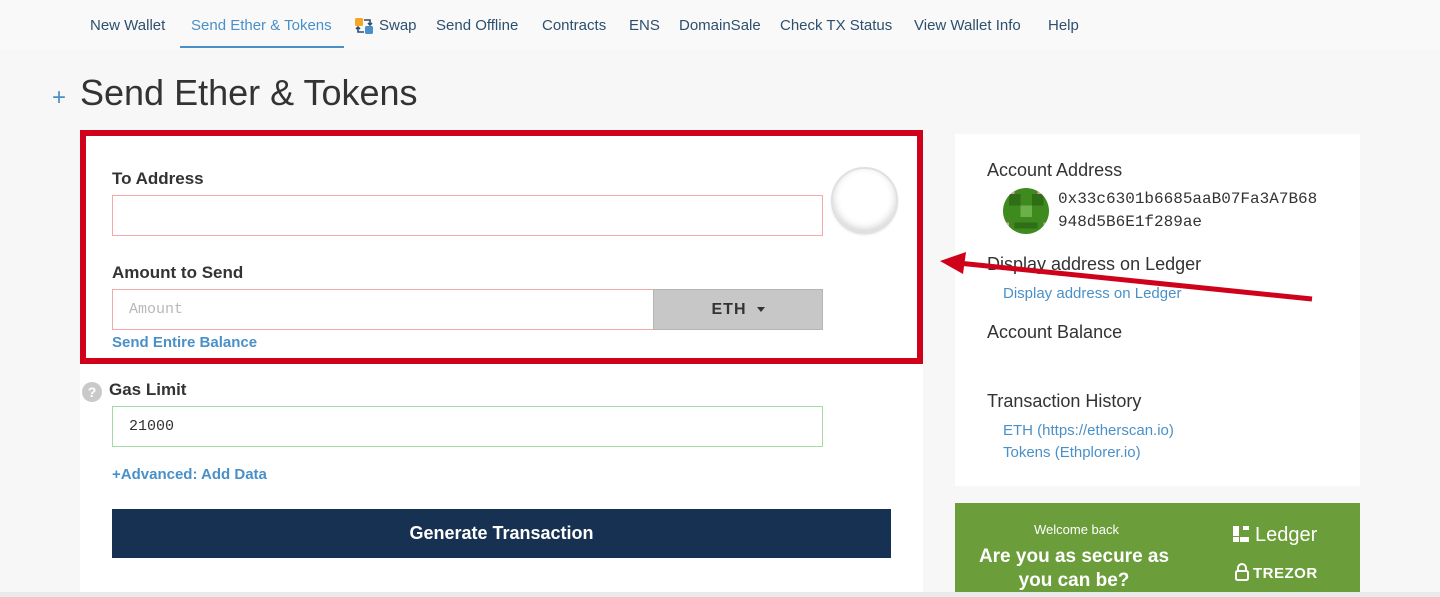 This screenshot has height=597, width=1440. What do you see at coordinates (836, 25) in the screenshot?
I see `nav-check-tx-status: Check TX Status` at bounding box center [836, 25].